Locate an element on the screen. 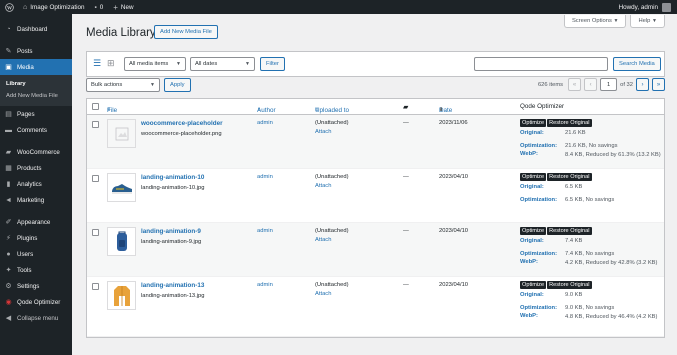  help-label: Help is located at coordinates (644, 21).